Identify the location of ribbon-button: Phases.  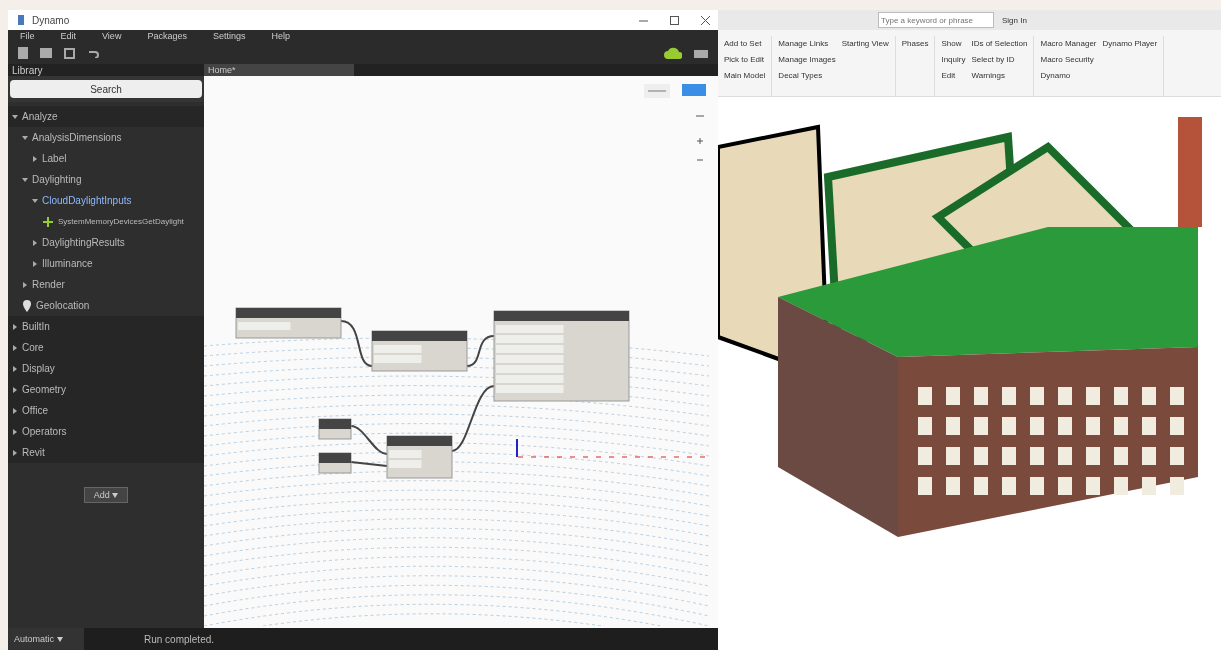
(915, 43).